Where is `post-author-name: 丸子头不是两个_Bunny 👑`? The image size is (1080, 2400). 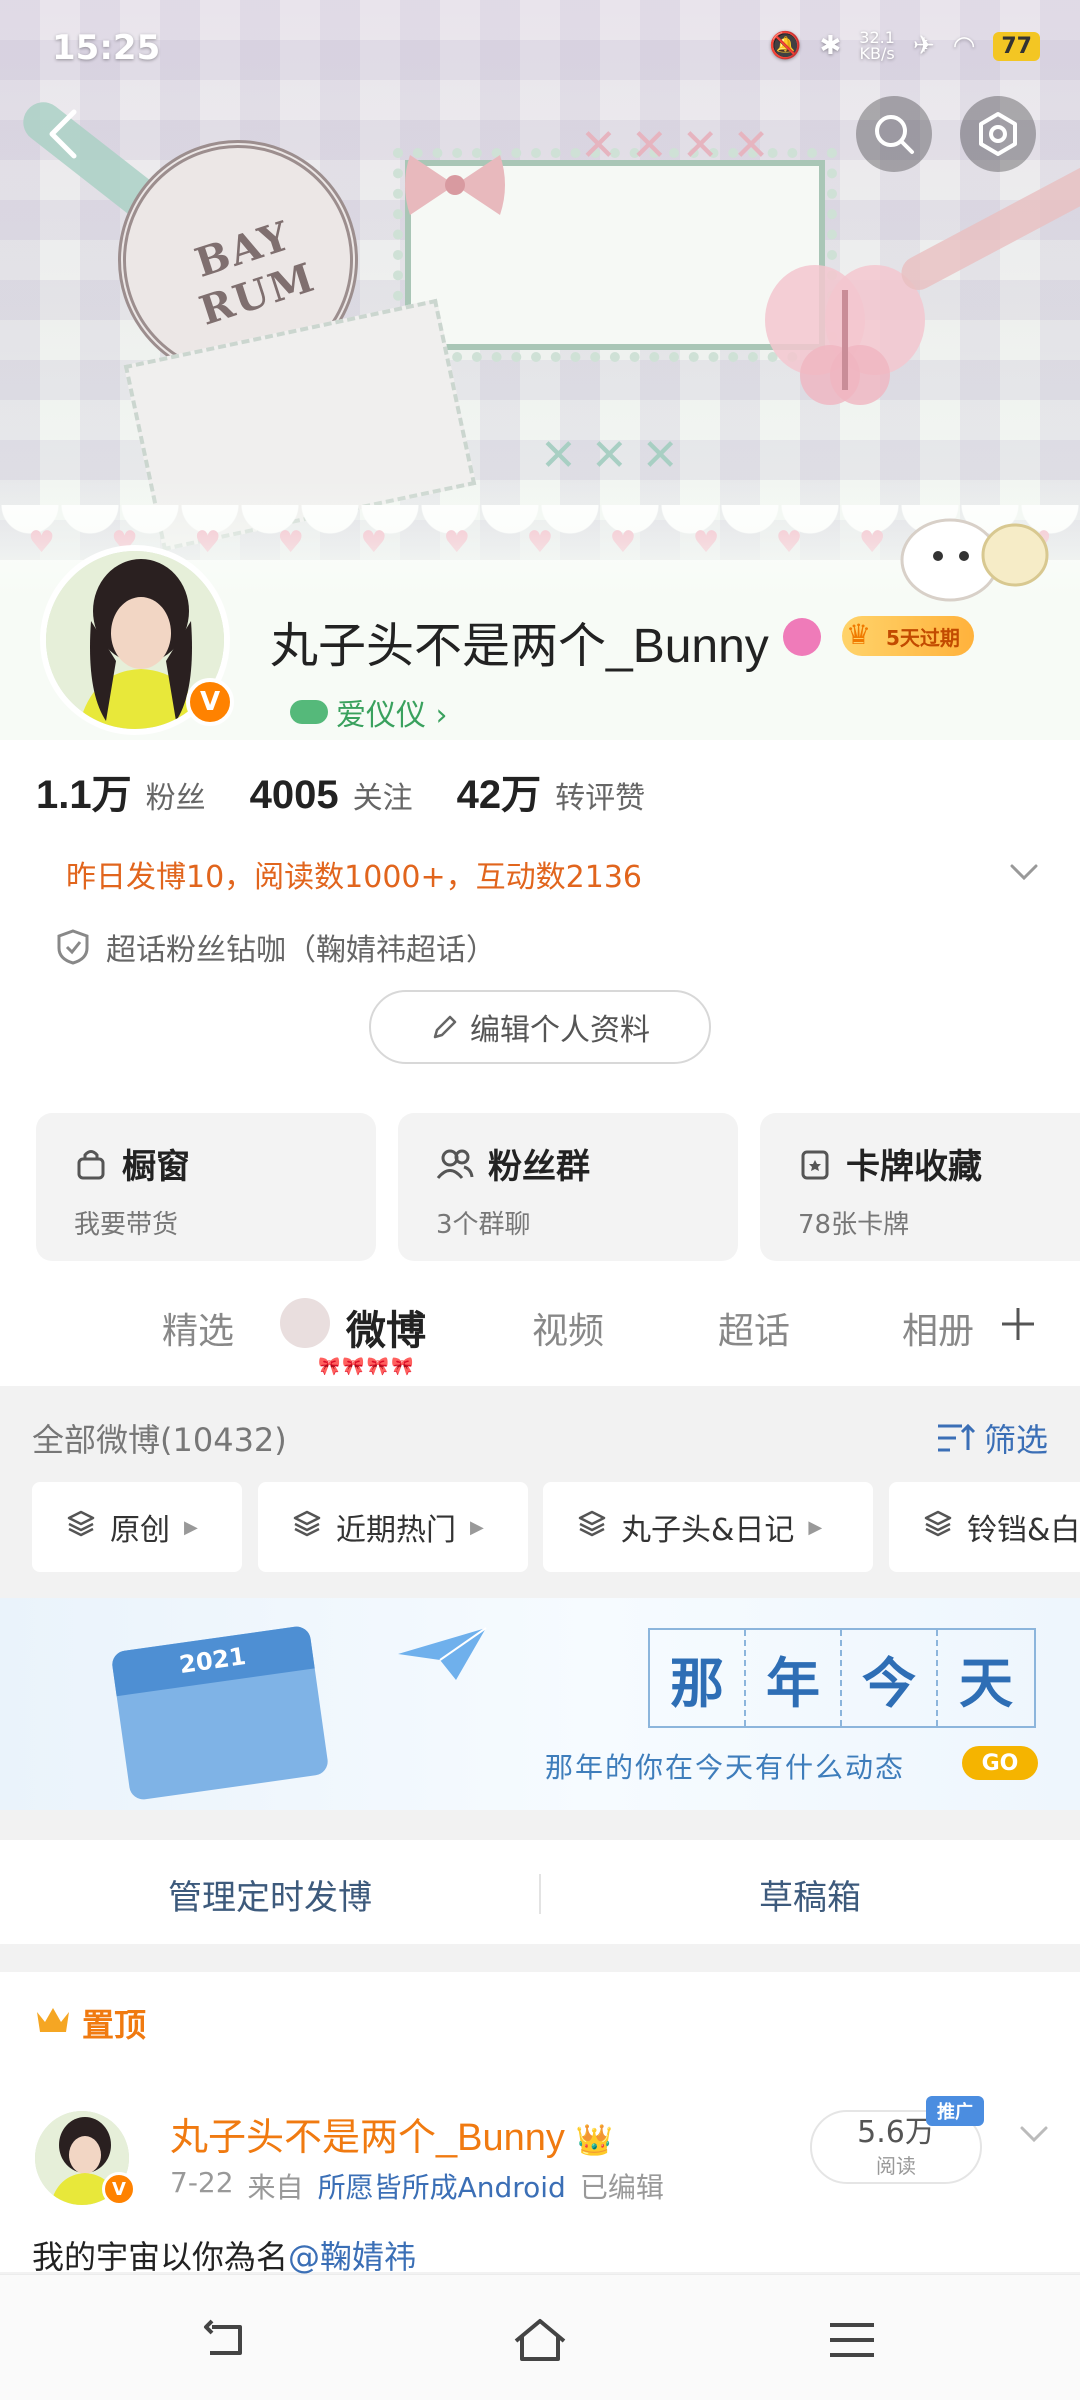
post-author-name: 丸子头不是两个_Bunny 👑 is located at coordinates (391, 2133).